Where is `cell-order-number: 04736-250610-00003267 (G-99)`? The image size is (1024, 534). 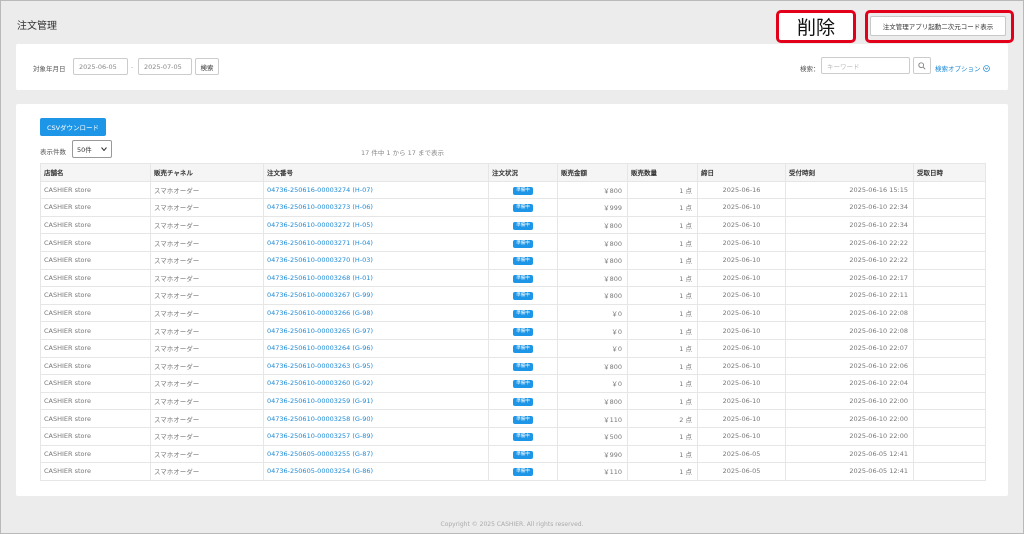
cell-order-number: 04736-250610-00003267 (G-99) is located at coordinates (376, 295).